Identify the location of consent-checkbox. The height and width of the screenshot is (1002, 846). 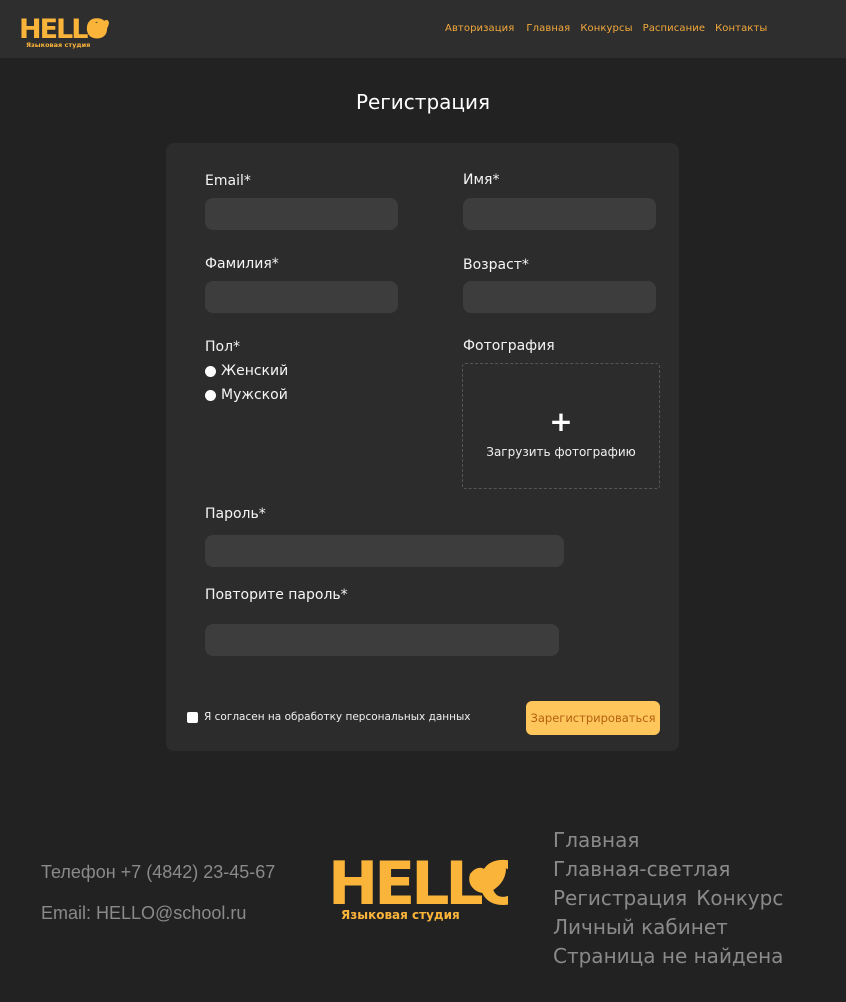
(192, 717).